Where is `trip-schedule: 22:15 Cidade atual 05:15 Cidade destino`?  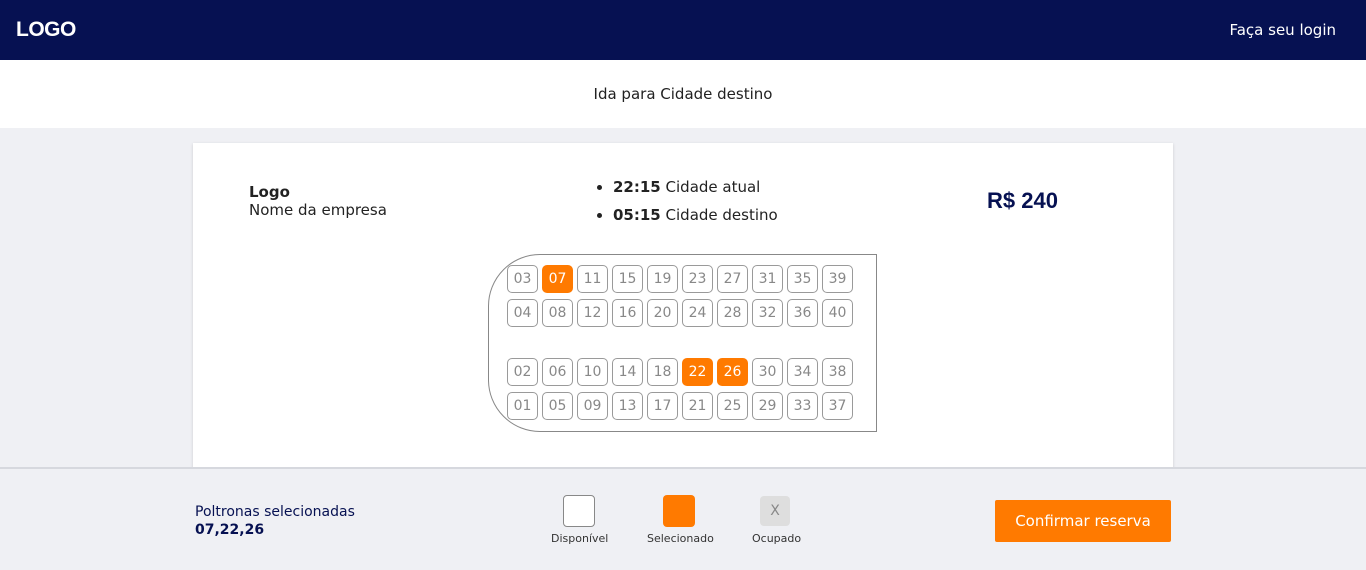 trip-schedule: 22:15 Cidade atual 05:15 Cidade destino is located at coordinates (686, 204).